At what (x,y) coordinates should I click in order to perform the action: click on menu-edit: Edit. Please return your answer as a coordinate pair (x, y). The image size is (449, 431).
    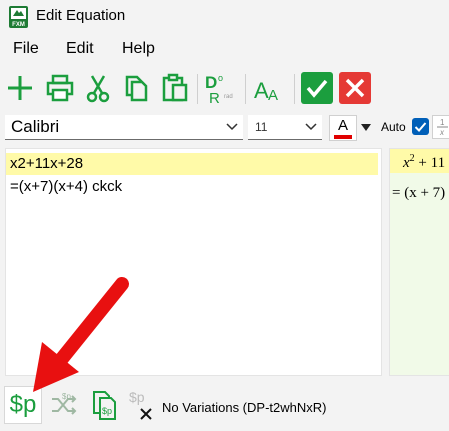
    Looking at the image, I should click on (80, 49).